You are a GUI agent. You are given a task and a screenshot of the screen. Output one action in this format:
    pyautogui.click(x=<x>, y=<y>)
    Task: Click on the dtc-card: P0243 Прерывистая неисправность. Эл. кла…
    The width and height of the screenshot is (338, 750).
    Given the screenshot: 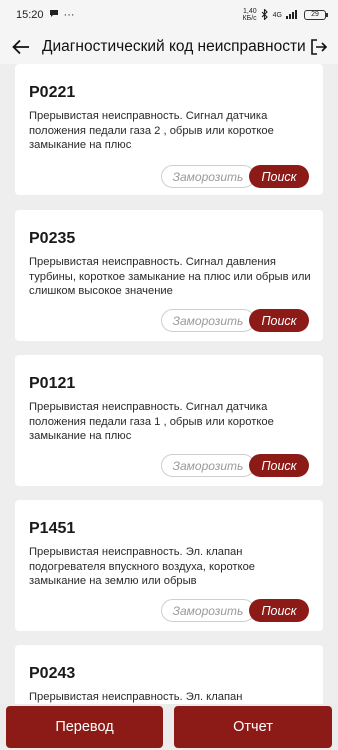 What is the action you would take?
    pyautogui.click(x=169, y=674)
    